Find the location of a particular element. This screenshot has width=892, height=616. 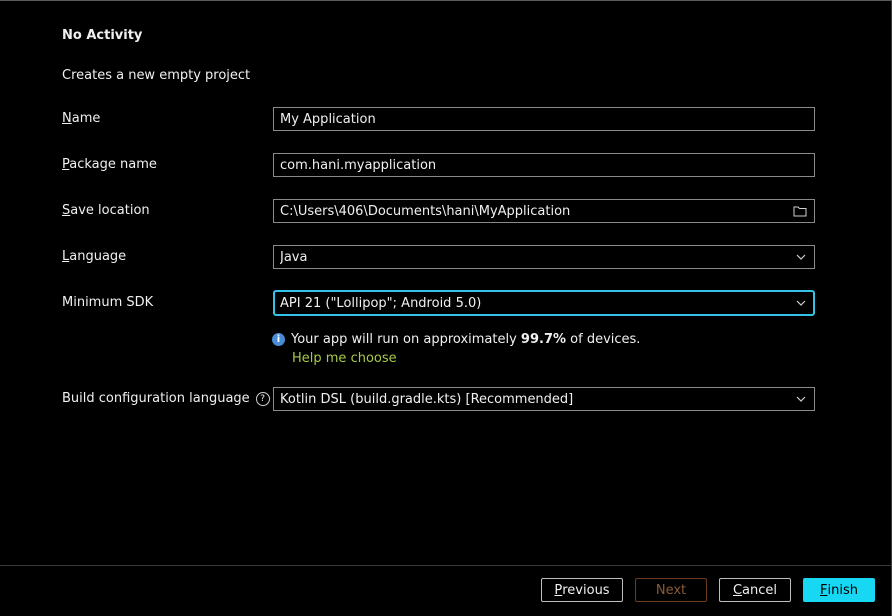

page-subtitle: Creates a new empty project is located at coordinates (156, 75).